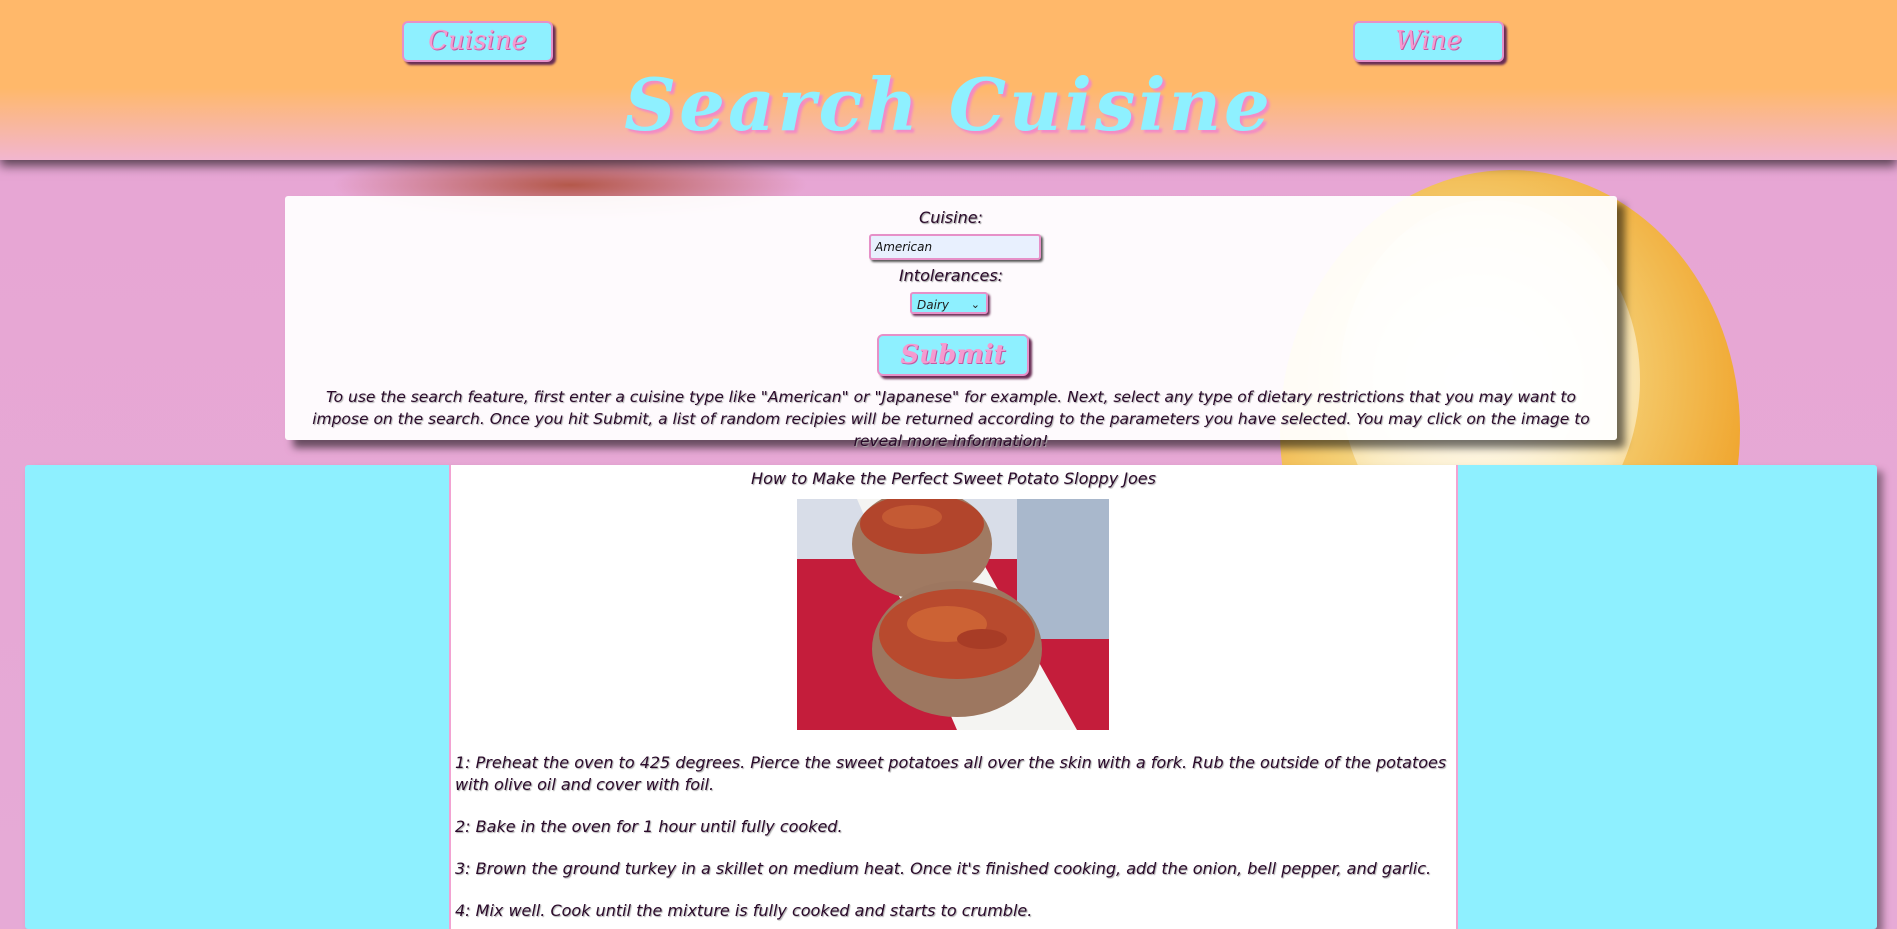 The width and height of the screenshot is (1897, 929). What do you see at coordinates (933, 305) in the screenshot?
I see `intolerances-selected: Dairy` at bounding box center [933, 305].